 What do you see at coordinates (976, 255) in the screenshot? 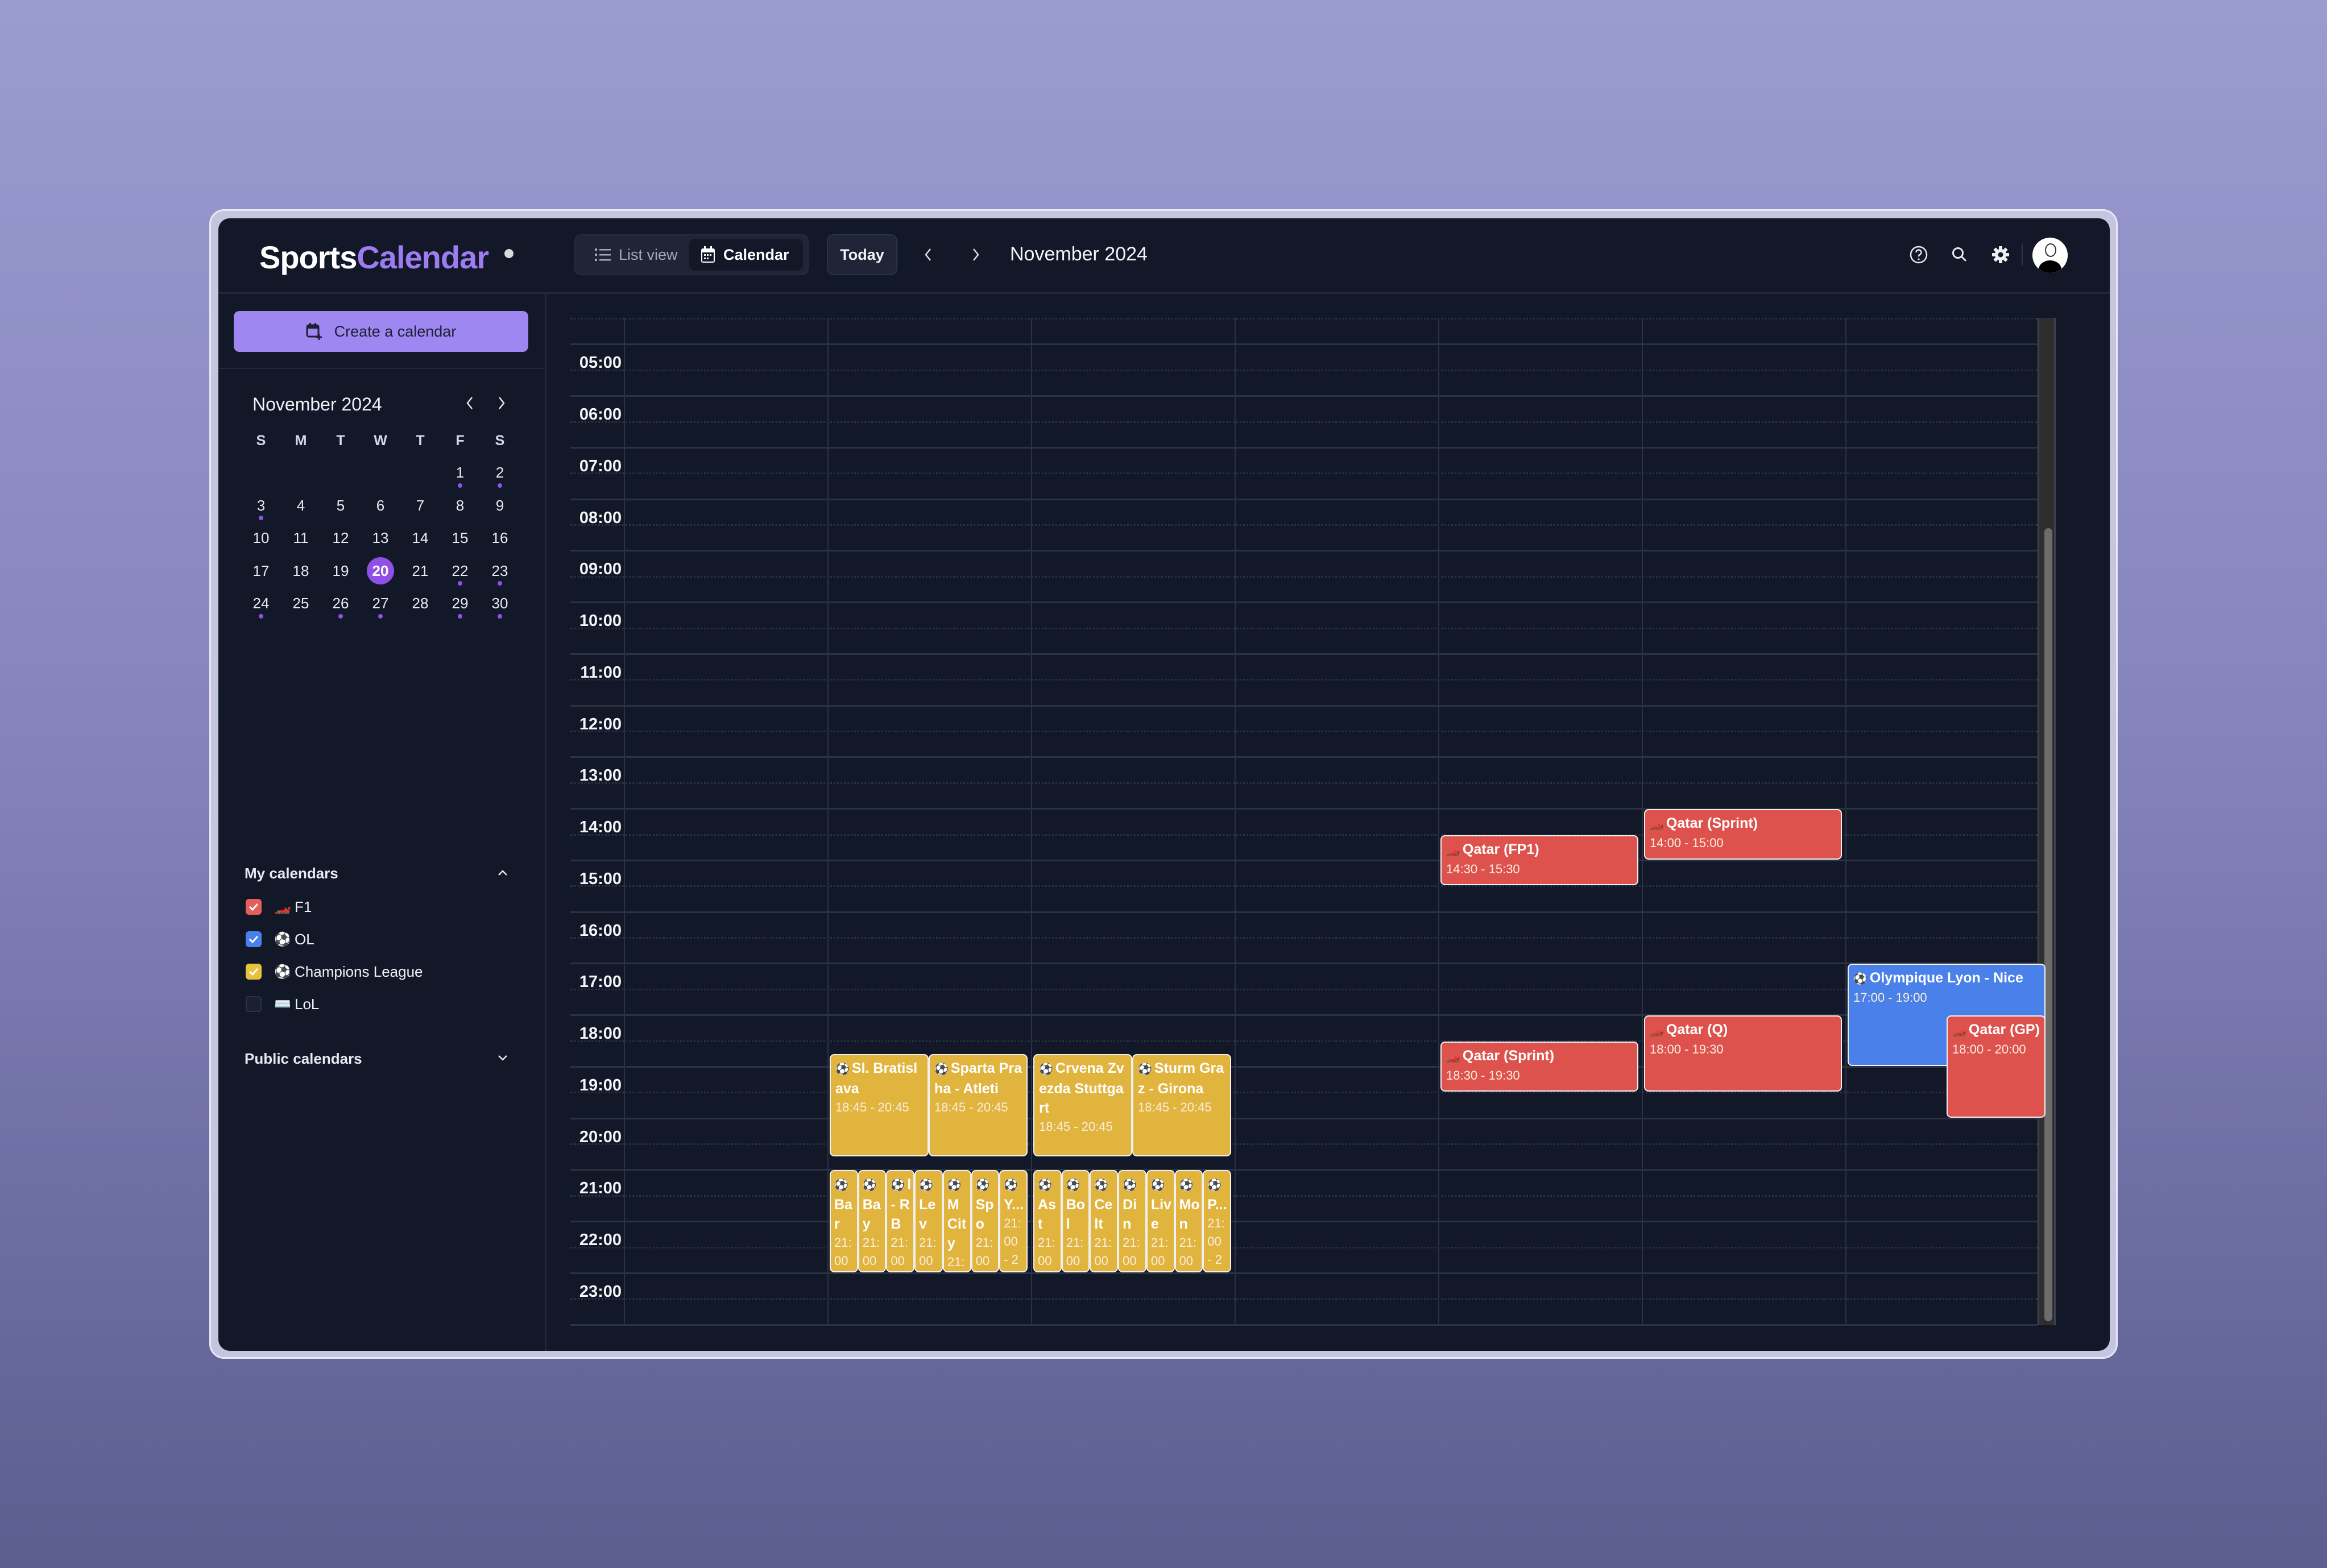
I see `next-period-button` at bounding box center [976, 255].